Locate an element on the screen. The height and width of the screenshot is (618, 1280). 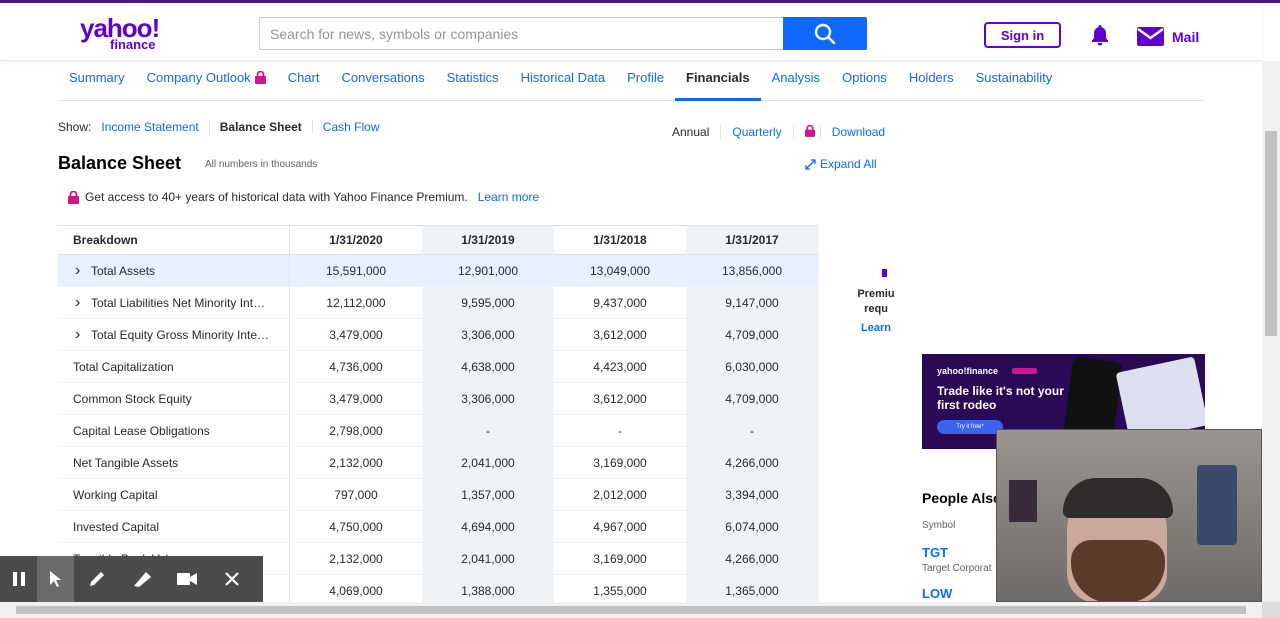
value-cell: 3,479,000 is located at coordinates (356, 398).